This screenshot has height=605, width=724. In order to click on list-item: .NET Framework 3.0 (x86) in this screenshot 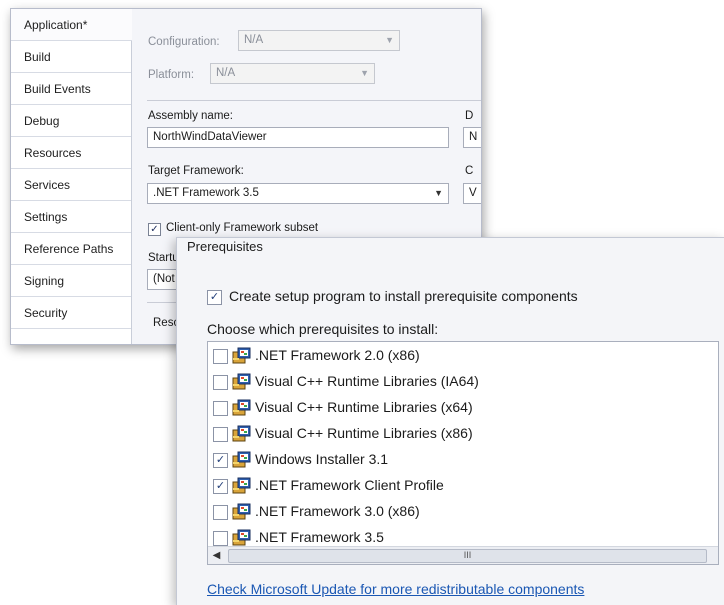, I will do `click(463, 512)`.